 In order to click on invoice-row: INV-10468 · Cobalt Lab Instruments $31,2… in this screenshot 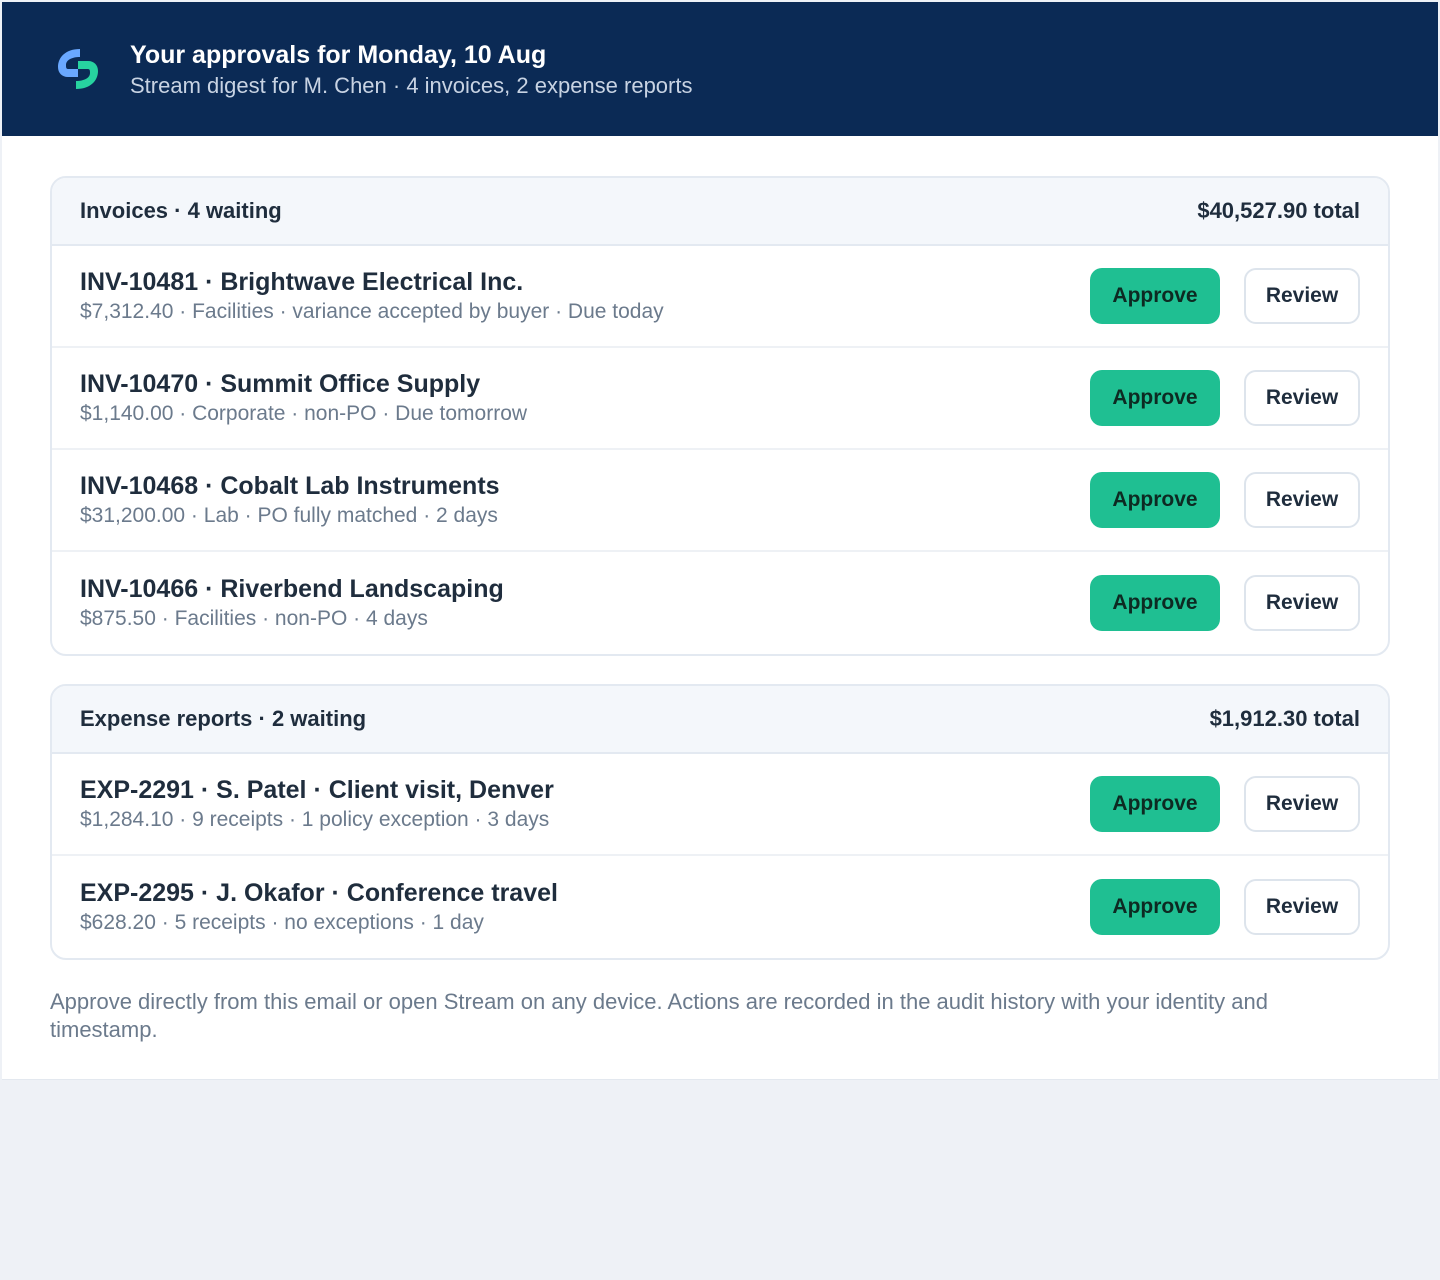, I will do `click(720, 501)`.